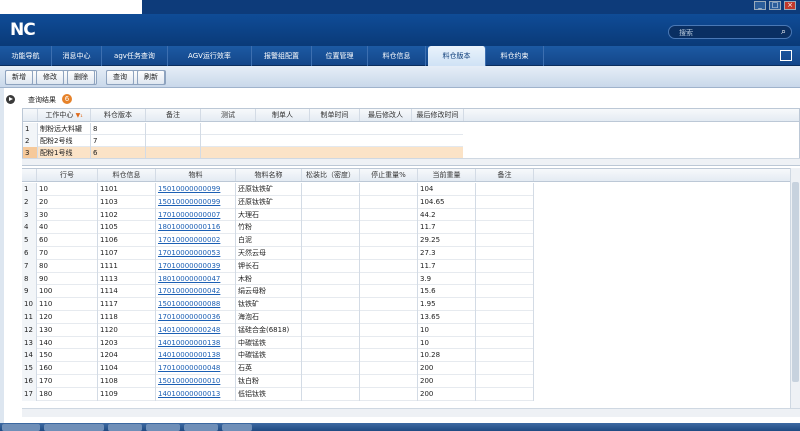  What do you see at coordinates (67, 304) in the screenshot?
I see `line-no-cell: 110` at bounding box center [67, 304].